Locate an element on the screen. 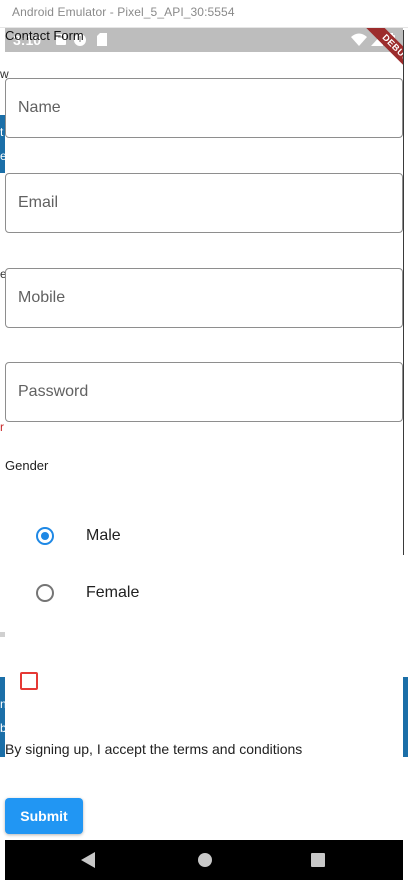 The height and width of the screenshot is (880, 408). radio-label-female: Female is located at coordinates (113, 592).